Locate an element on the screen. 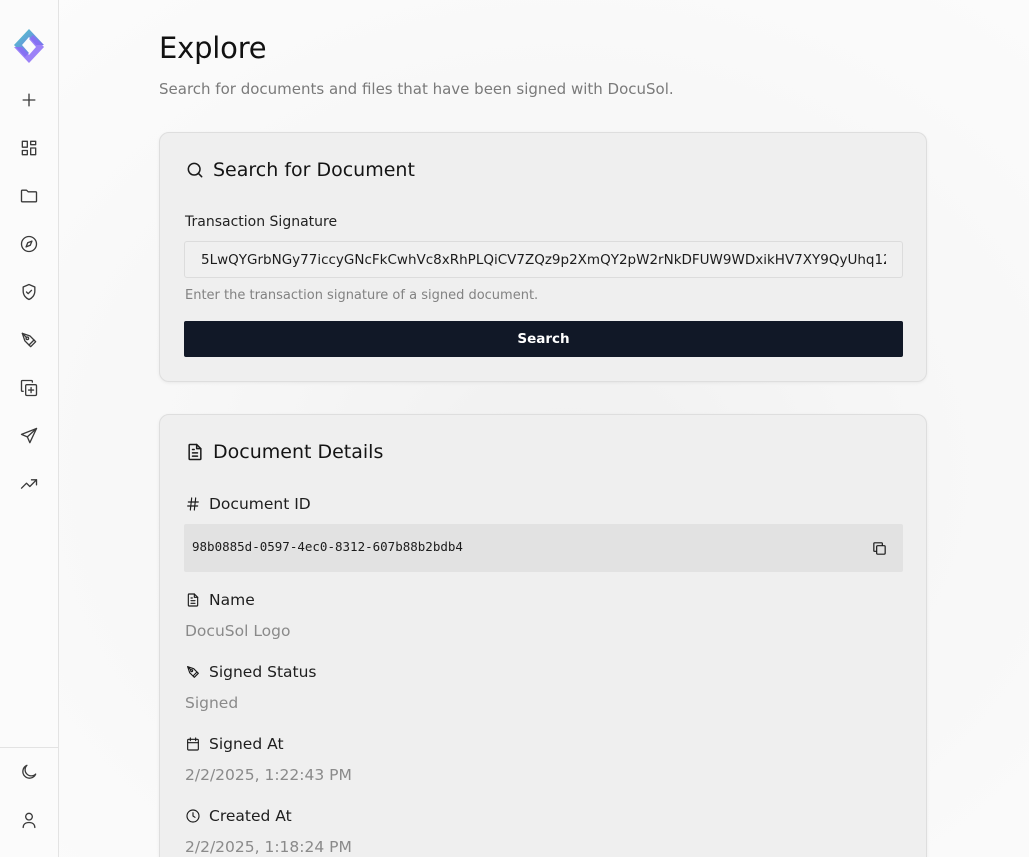 Image resolution: width=1029 pixels, height=857 pixels. user-icon is located at coordinates (29, 820).